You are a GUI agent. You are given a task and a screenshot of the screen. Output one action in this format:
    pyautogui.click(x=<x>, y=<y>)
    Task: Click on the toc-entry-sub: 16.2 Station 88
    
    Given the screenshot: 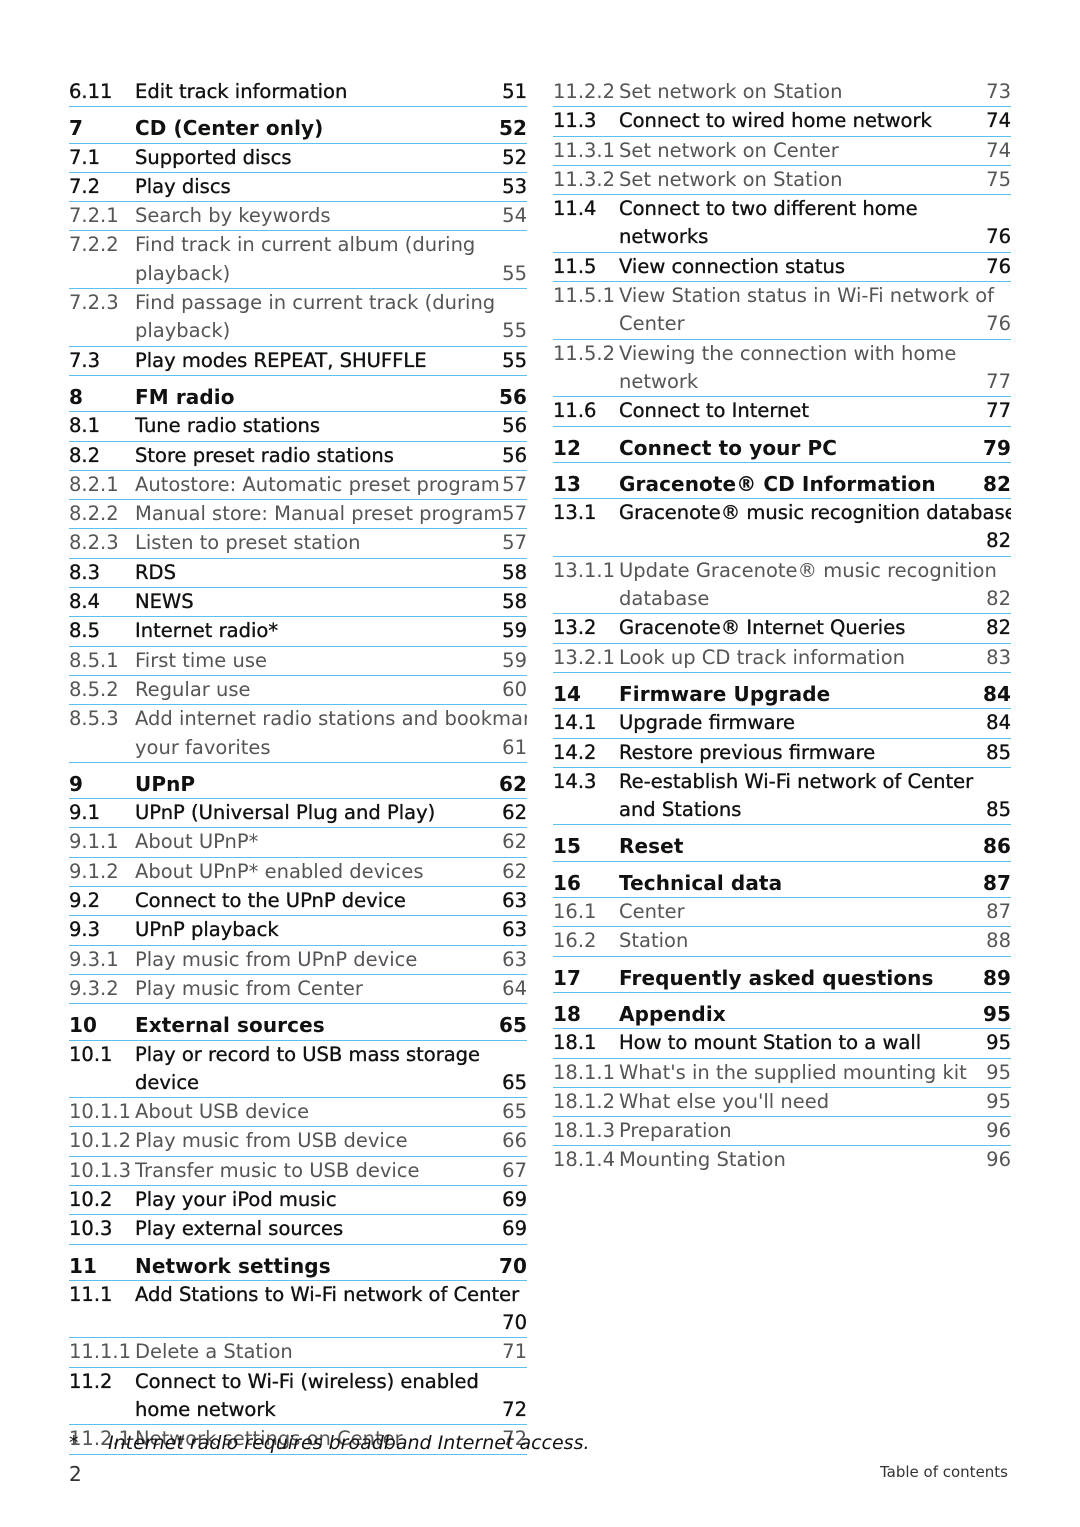 What is the action you would take?
    pyautogui.click(x=782, y=942)
    